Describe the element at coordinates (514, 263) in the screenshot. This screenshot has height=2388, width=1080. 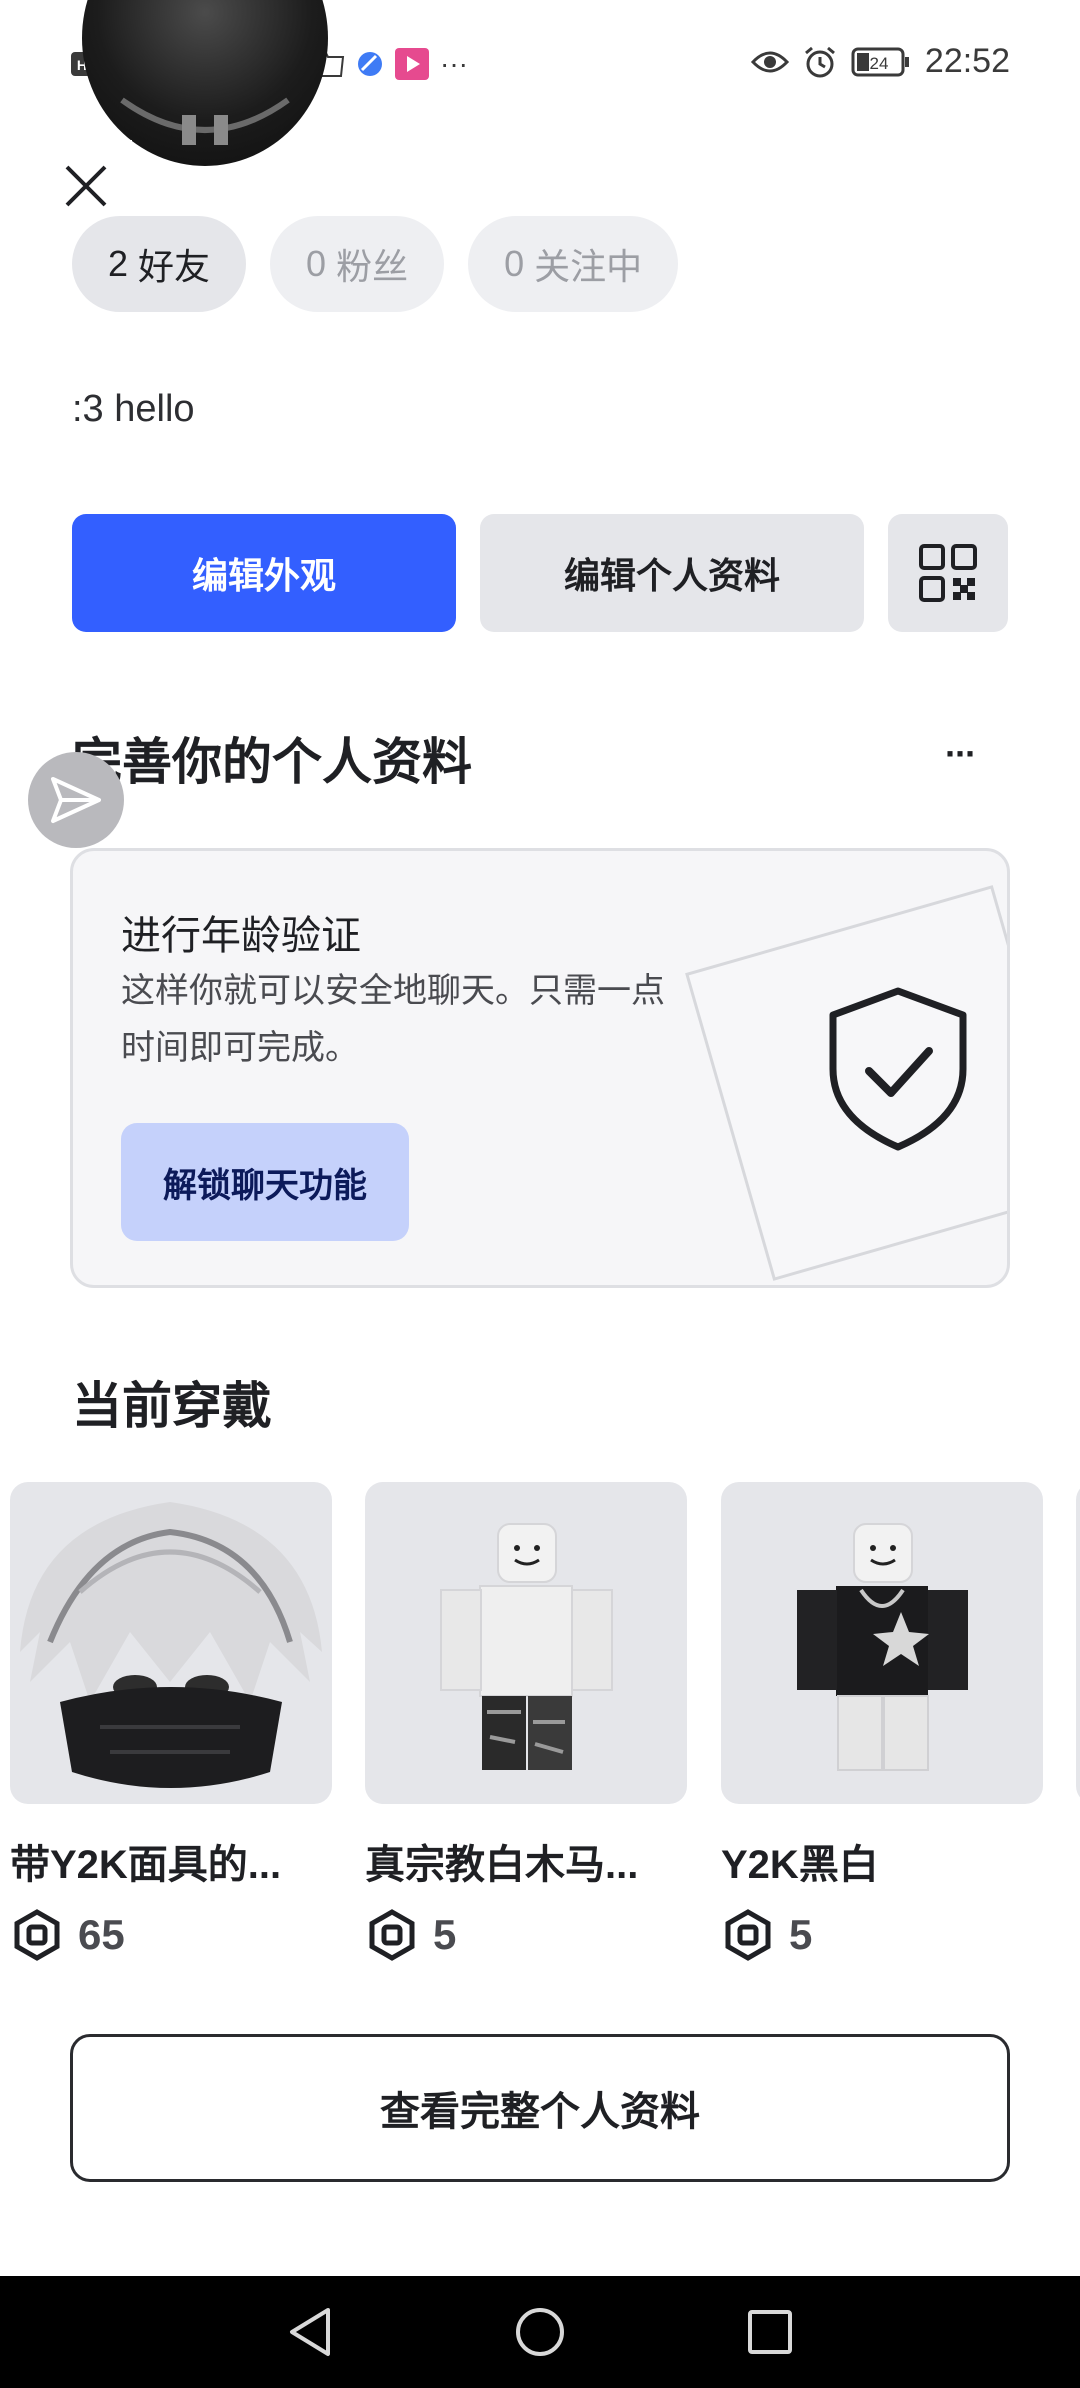
I see `following-count: 0` at that location.